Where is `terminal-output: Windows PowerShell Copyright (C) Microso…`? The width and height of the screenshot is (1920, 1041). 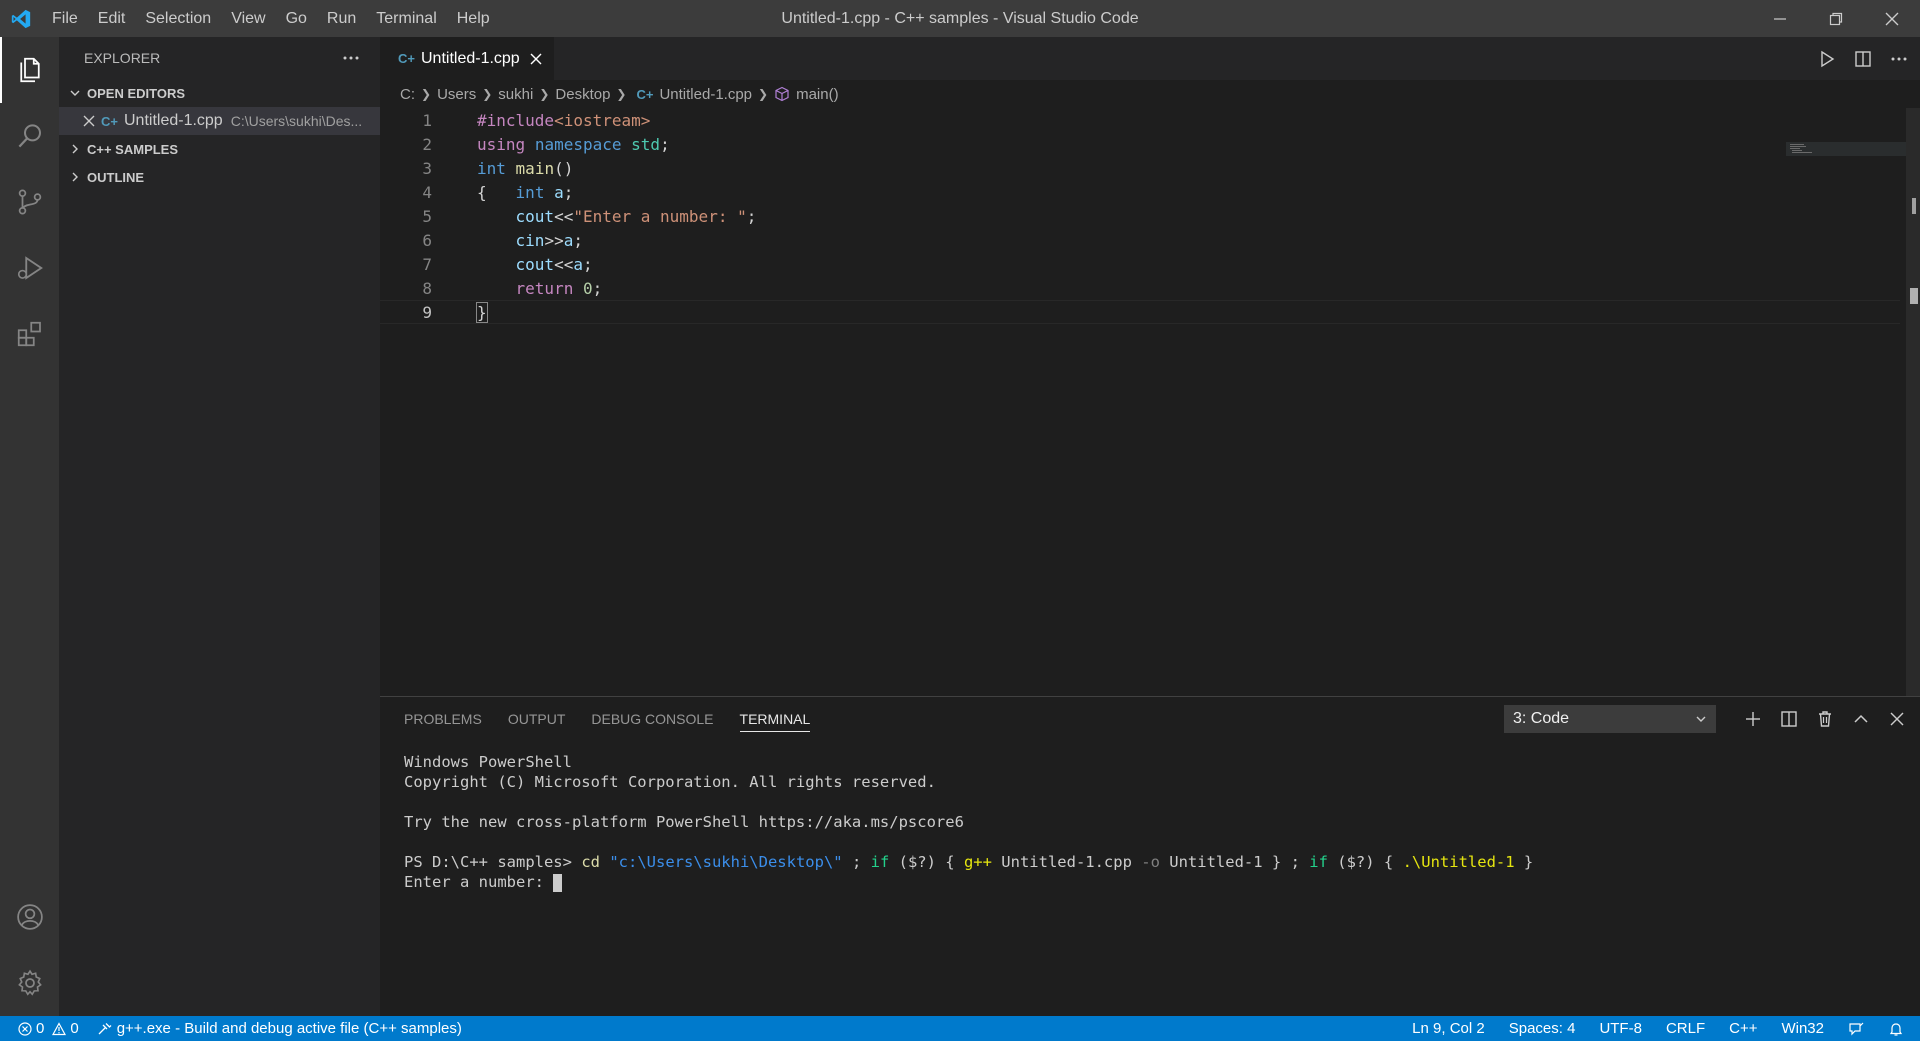
terminal-output: Windows PowerShell Copyright (C) Microso… is located at coordinates (1150, 817).